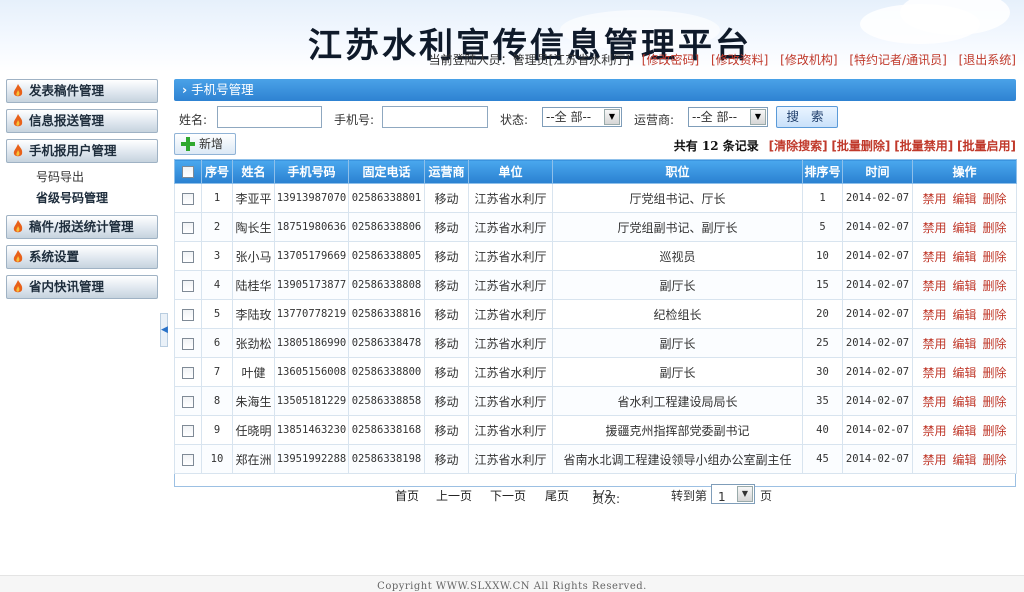 Image resolution: width=1024 pixels, height=592 pixels. I want to click on sidebar-item-statistics: 稿件/报送统计管理, so click(82, 227).